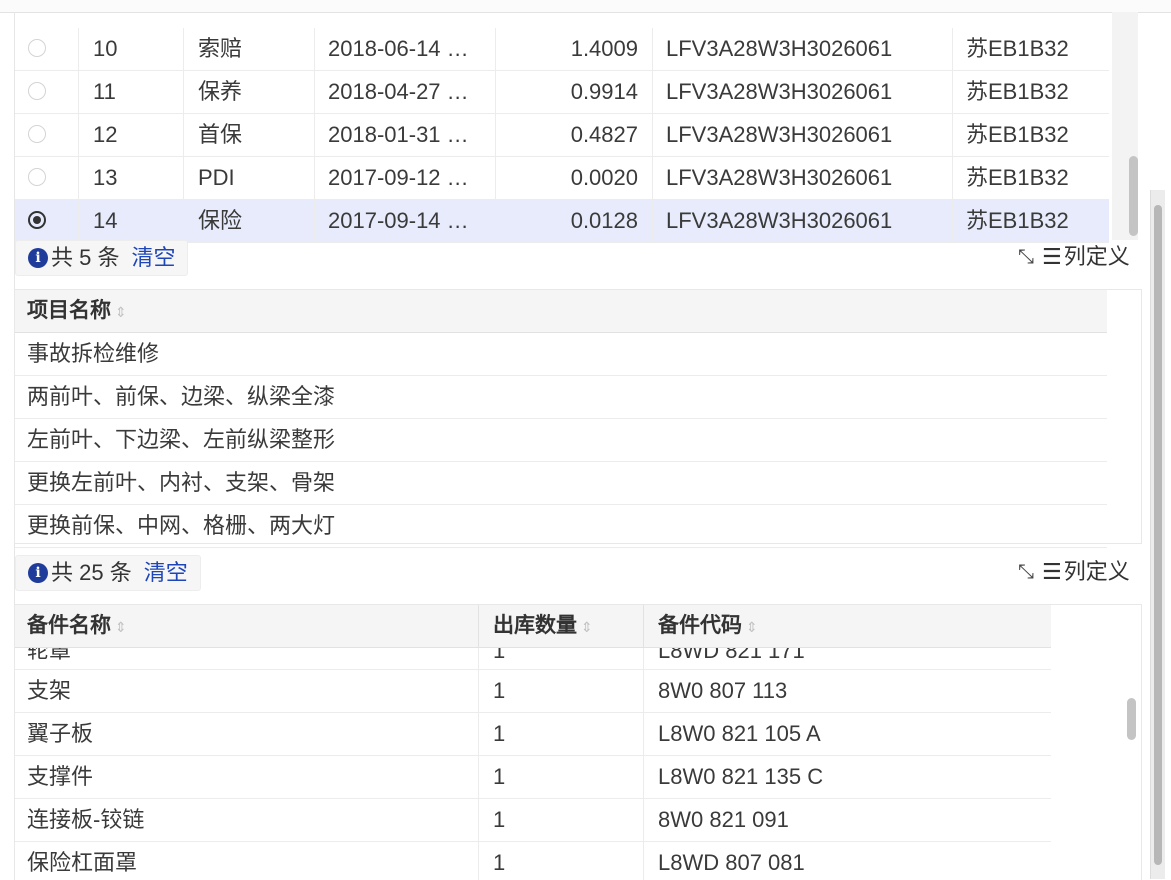 This screenshot has width=1171, height=880. What do you see at coordinates (543, 626) in the screenshot?
I see `parts-header-qty: 出库数量 ⇕` at bounding box center [543, 626].